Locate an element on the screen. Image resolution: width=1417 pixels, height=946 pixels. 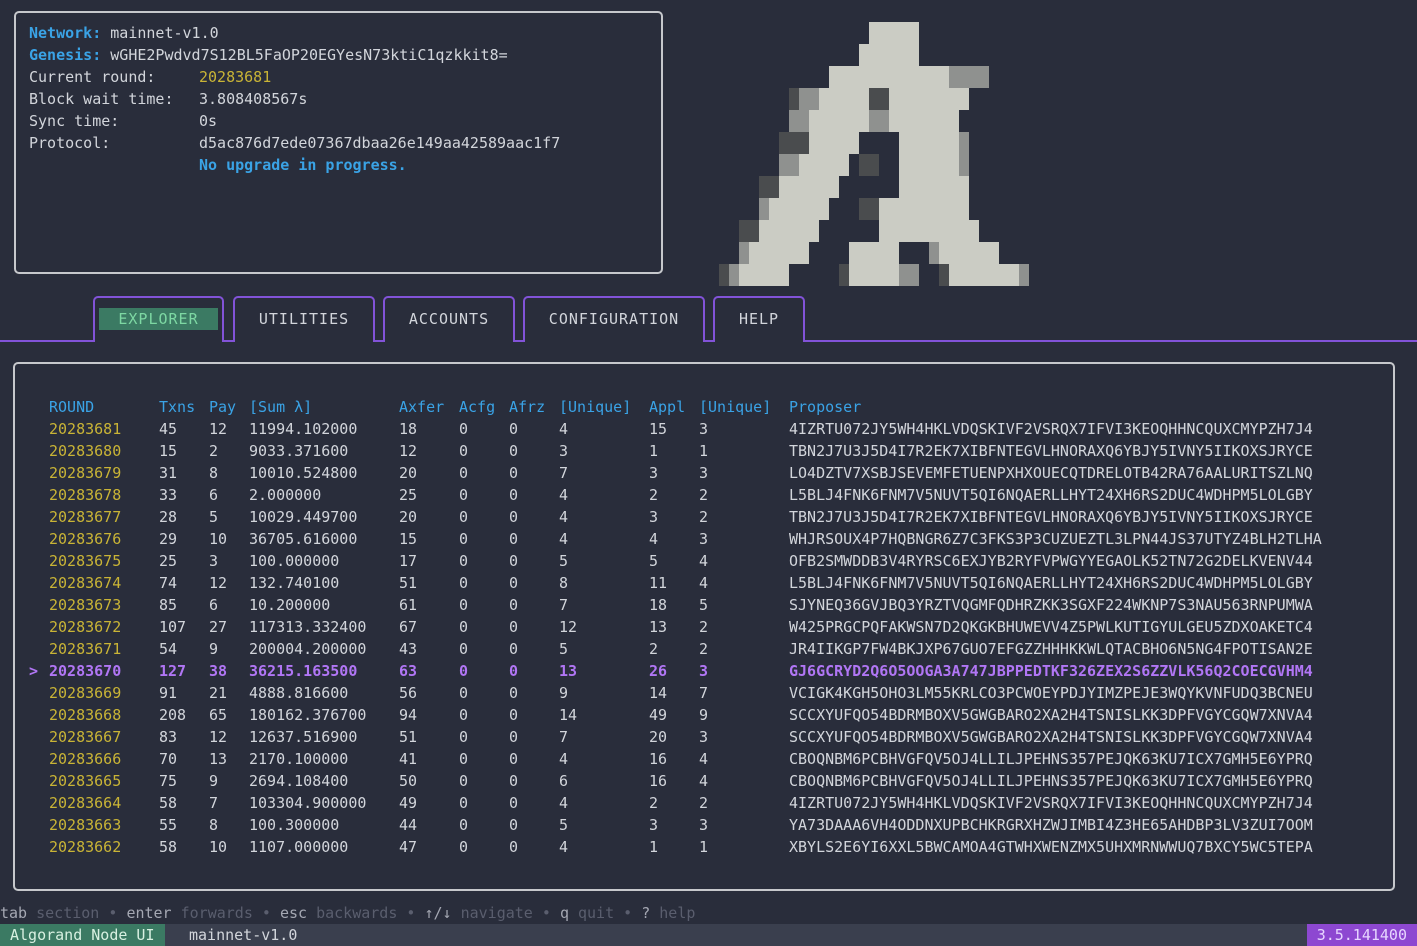
table-cell: 50 is located at coordinates (408, 781).